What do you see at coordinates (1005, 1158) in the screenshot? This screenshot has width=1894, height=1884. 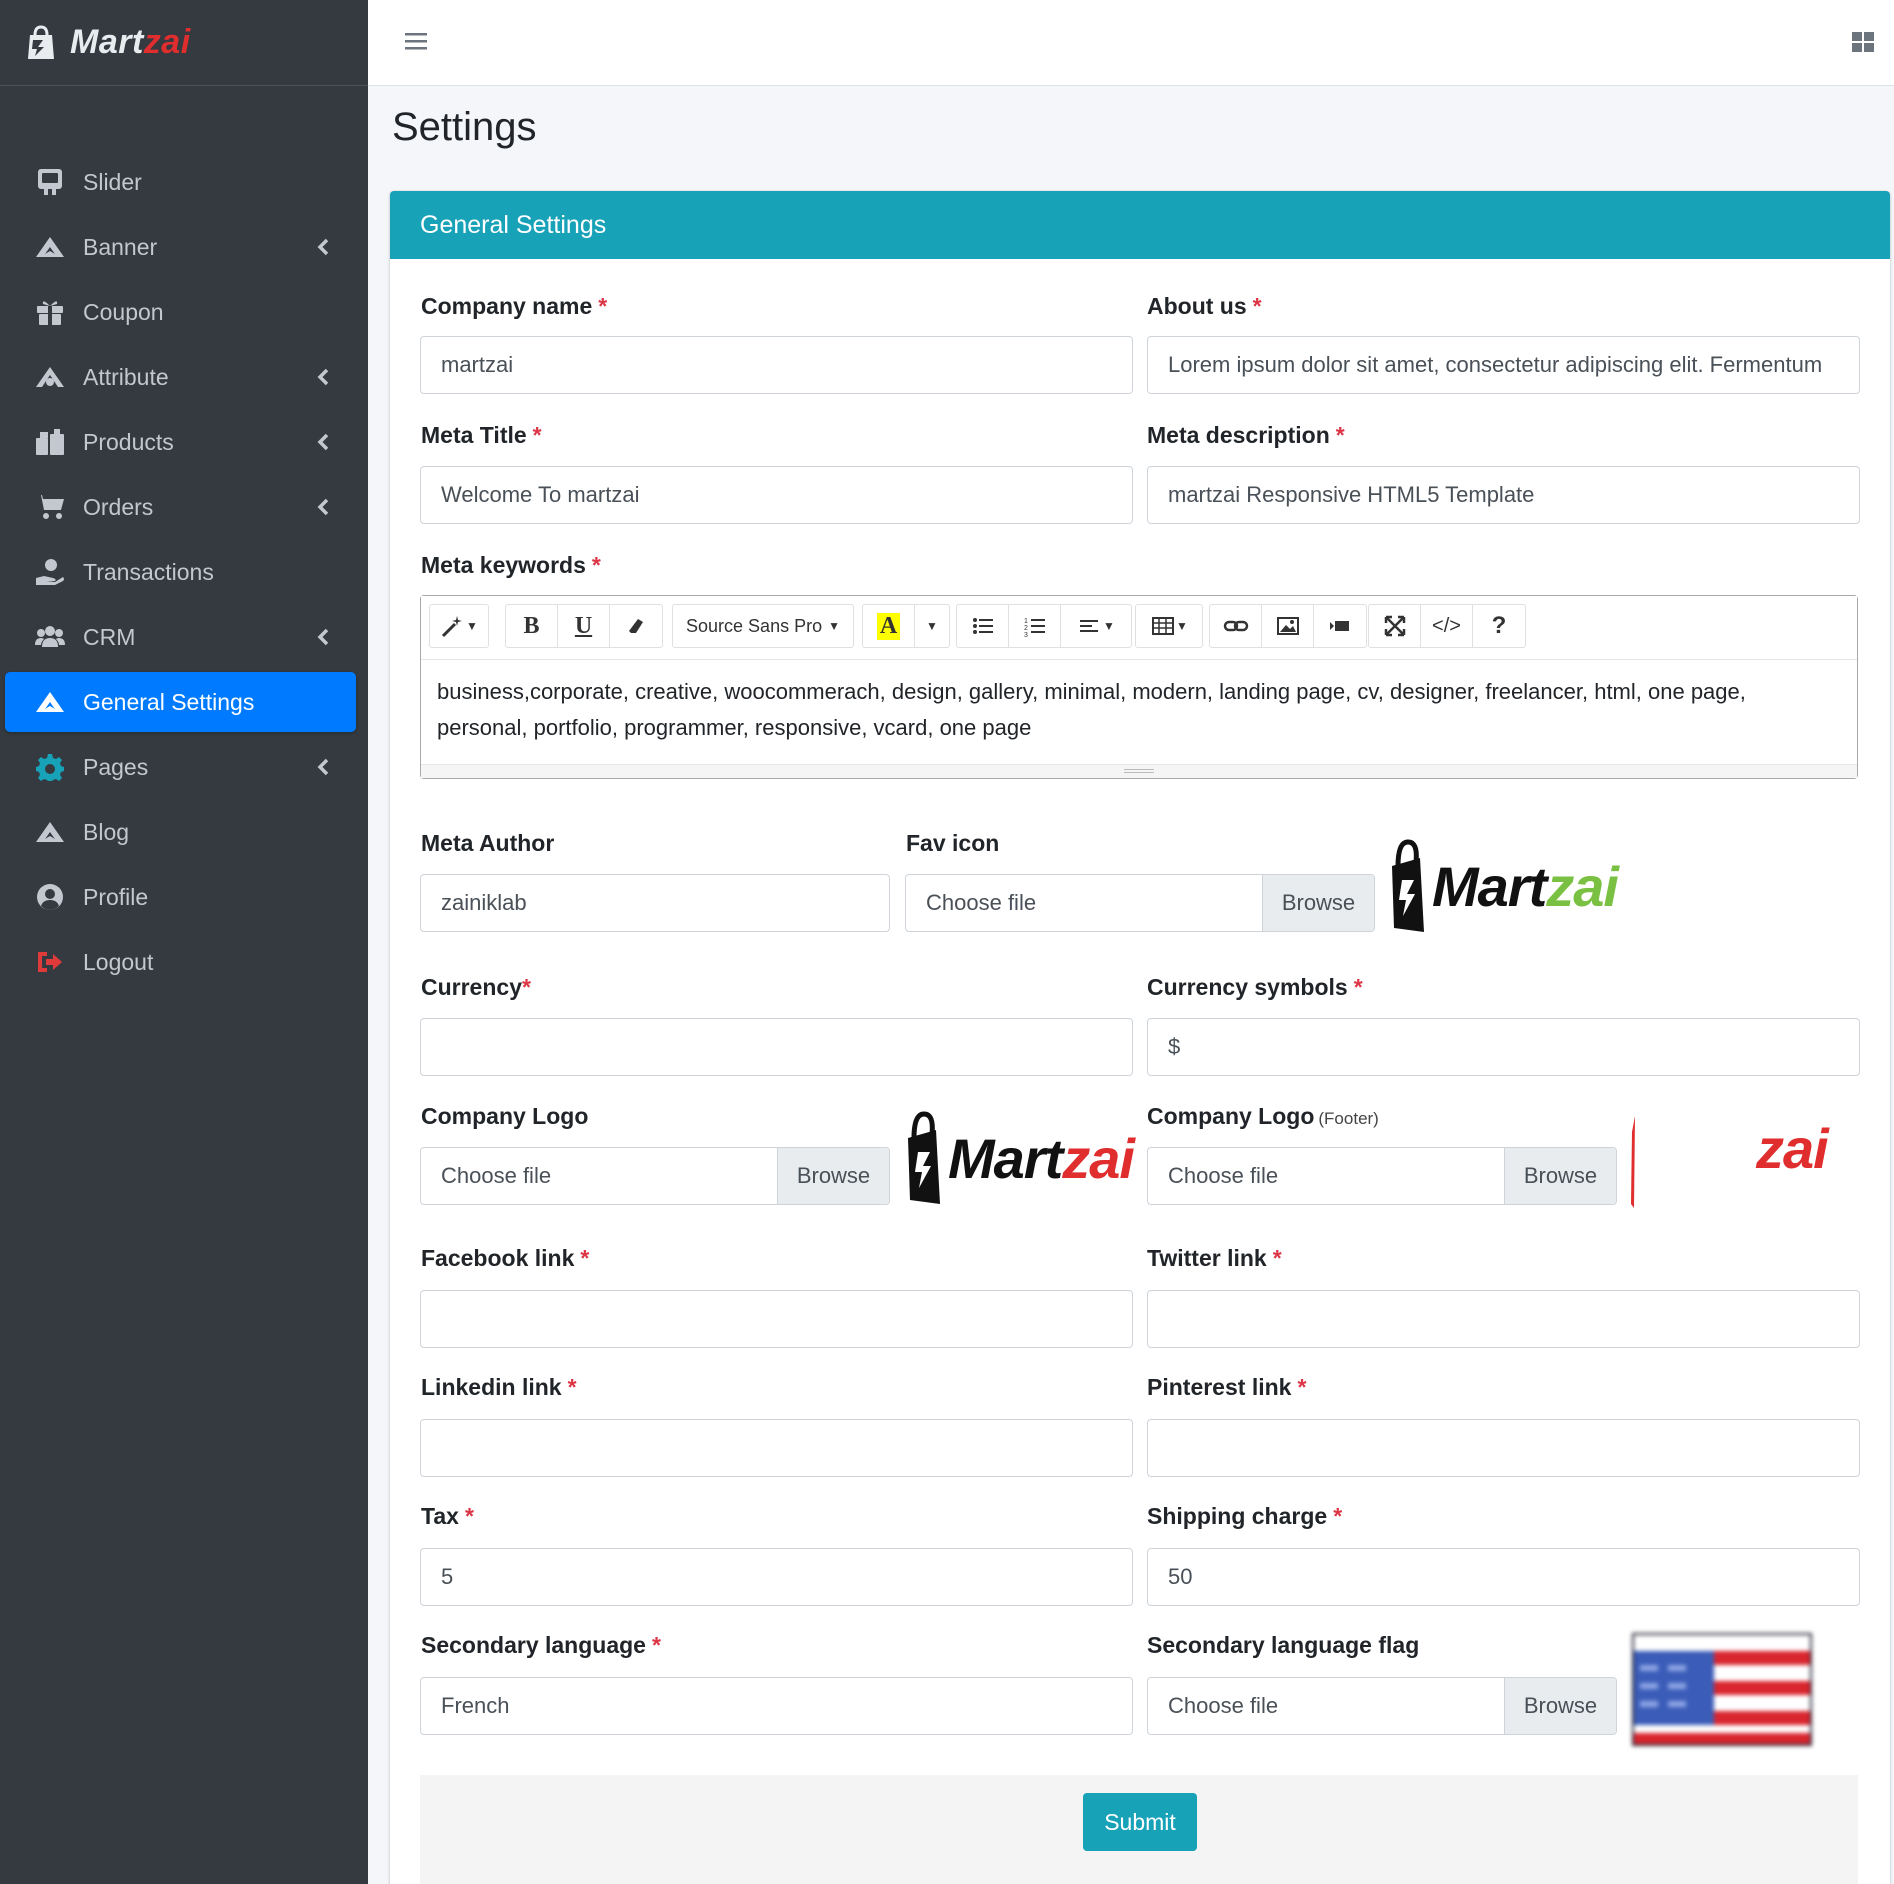 I see `company-logo-part1: Mart` at bounding box center [1005, 1158].